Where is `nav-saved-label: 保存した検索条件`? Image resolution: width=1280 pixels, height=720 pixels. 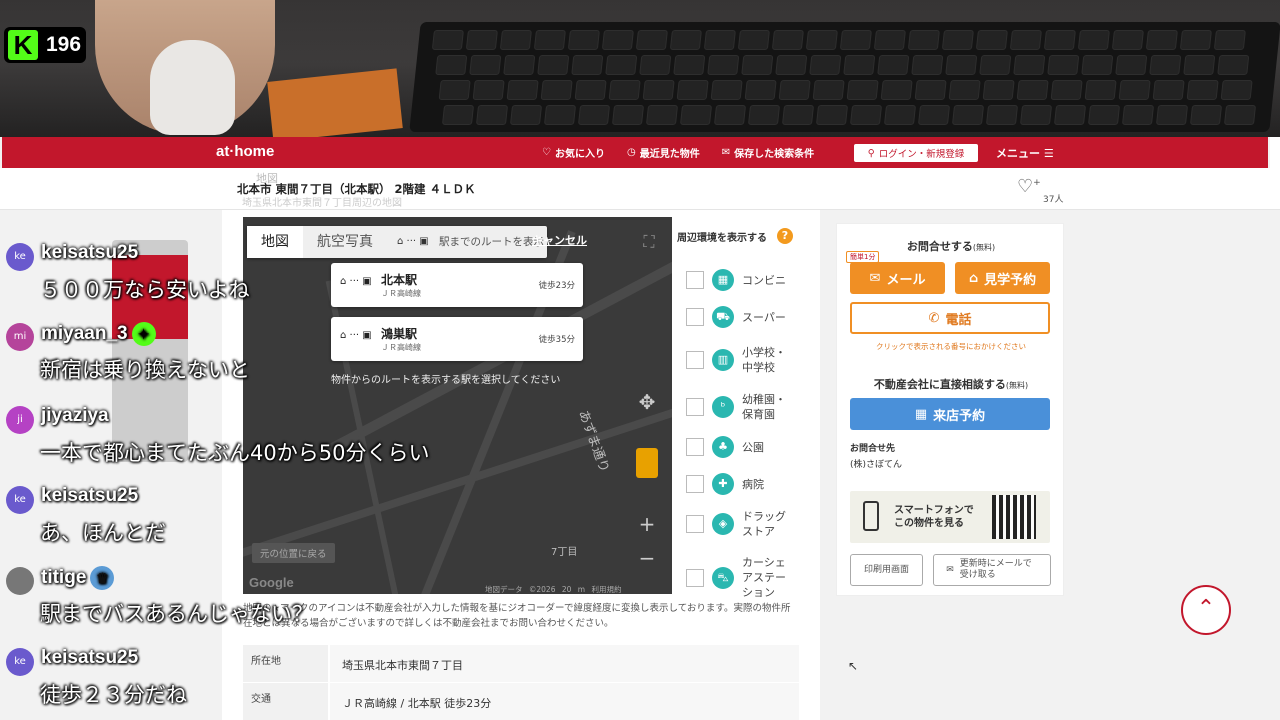 nav-saved-label: 保存した検索条件 is located at coordinates (774, 154).